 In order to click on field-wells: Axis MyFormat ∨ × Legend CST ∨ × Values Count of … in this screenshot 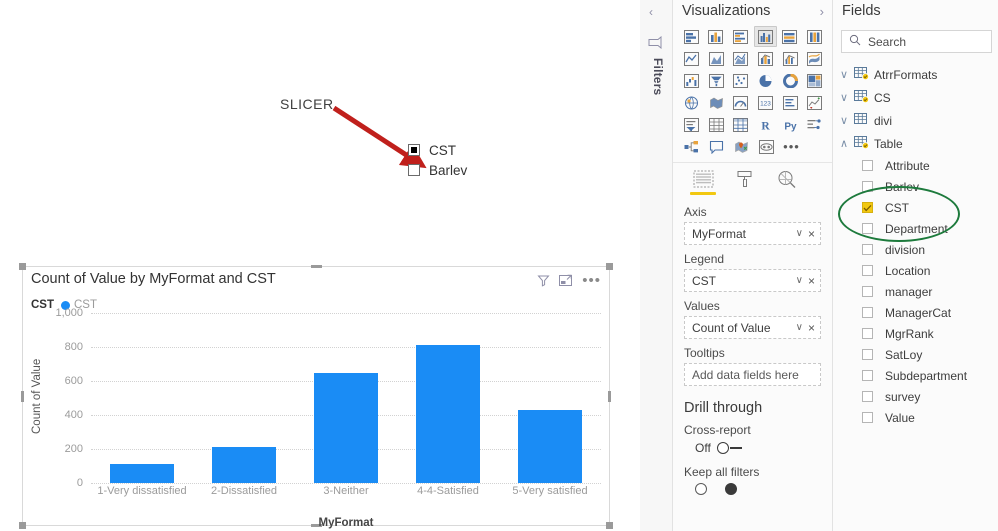, I will do `click(752, 291)`.